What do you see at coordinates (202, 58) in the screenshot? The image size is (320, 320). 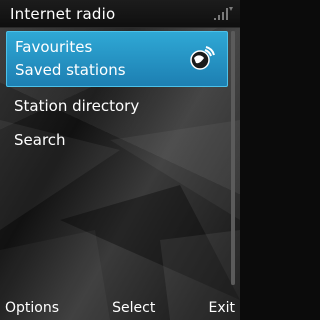 I see `globe-radio-icon` at bounding box center [202, 58].